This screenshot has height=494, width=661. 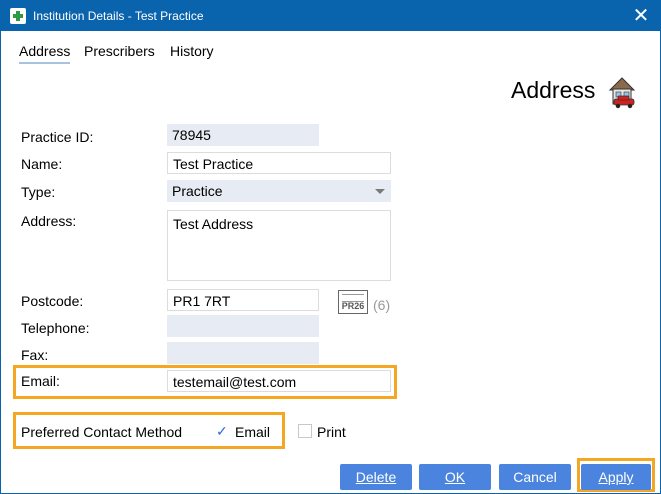 What do you see at coordinates (192, 51) in the screenshot?
I see `tab-history: History` at bounding box center [192, 51].